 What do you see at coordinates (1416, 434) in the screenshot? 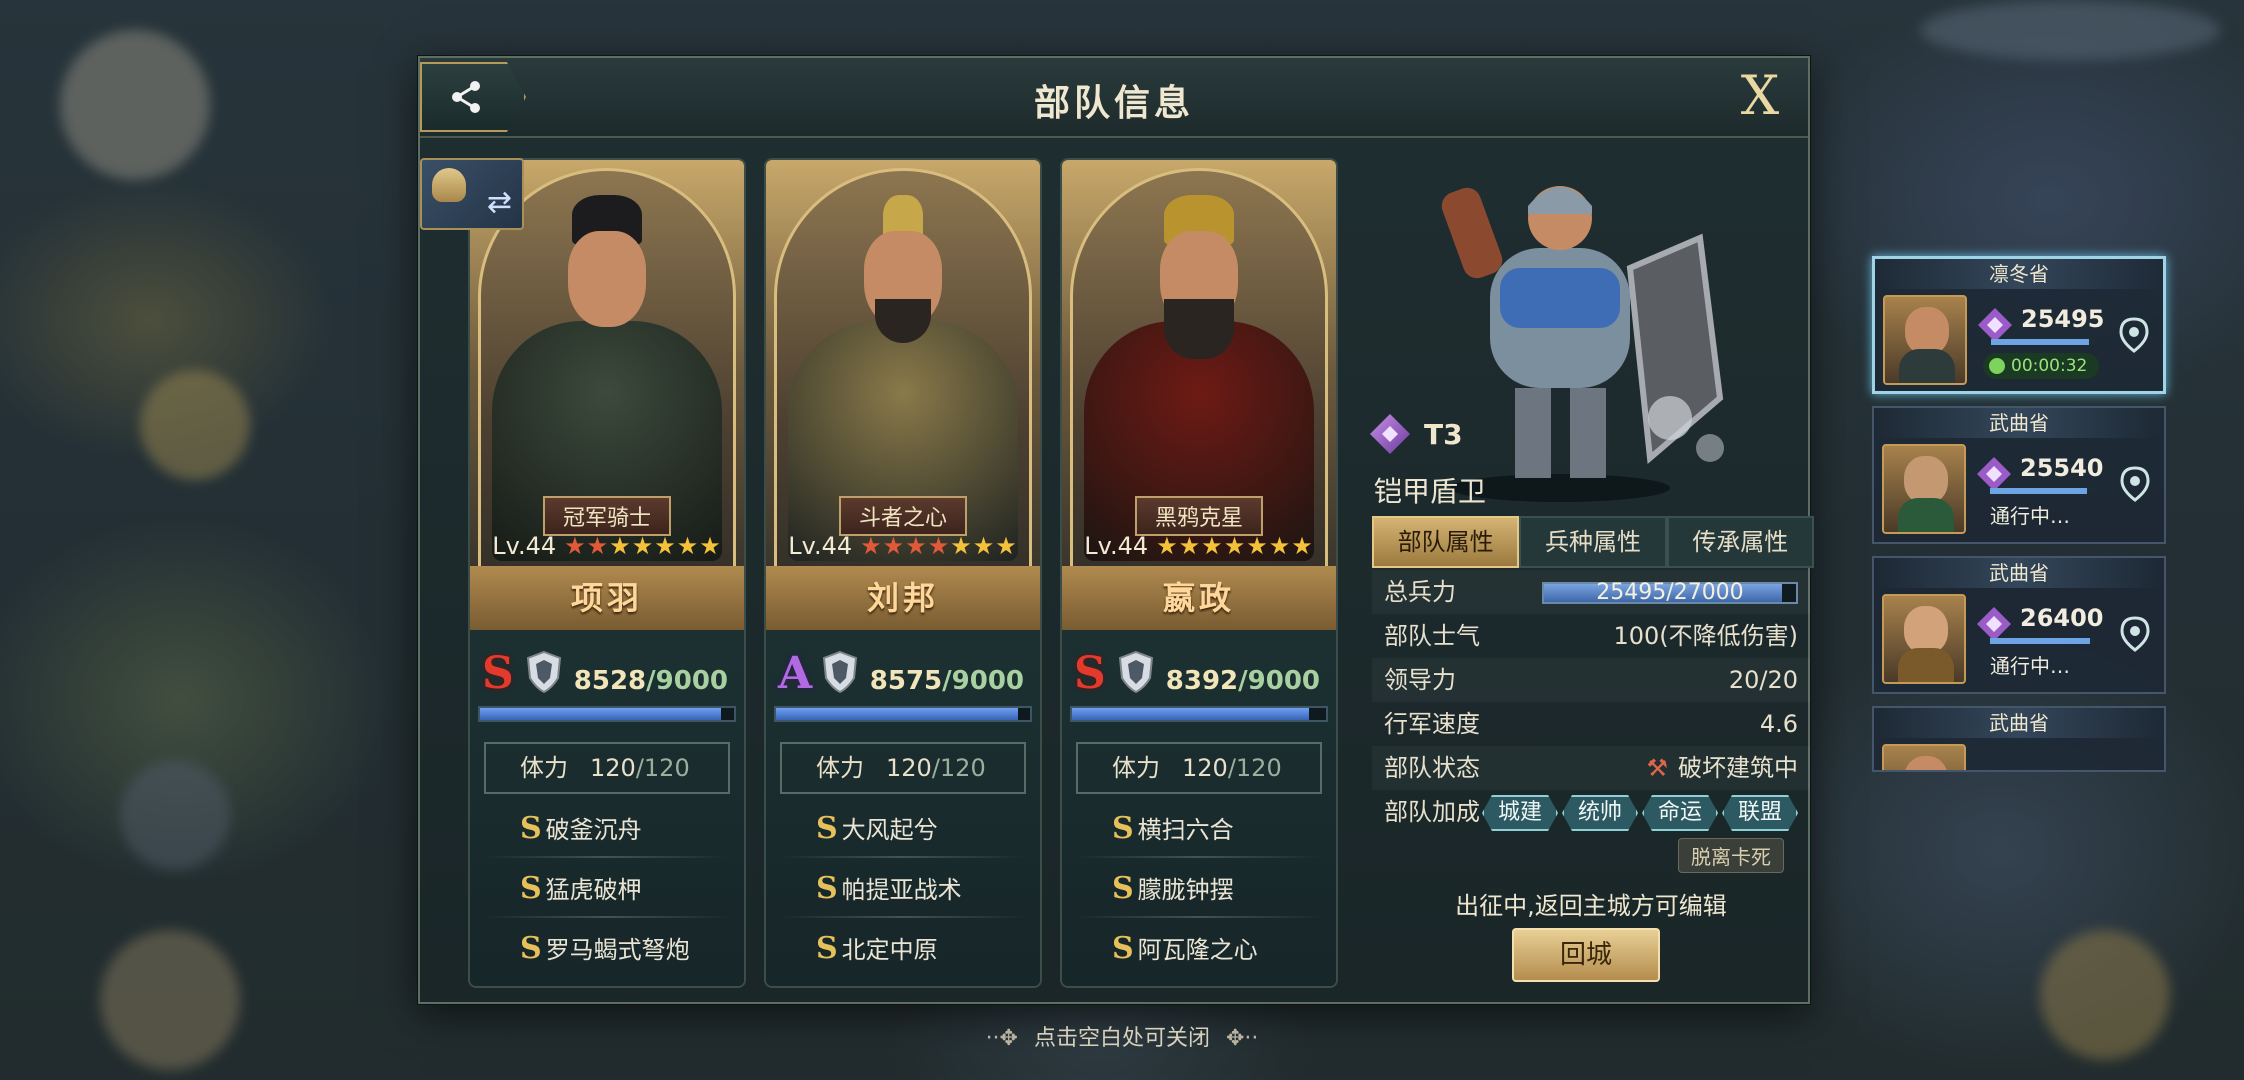
I see `unit-tier: T3` at bounding box center [1416, 434].